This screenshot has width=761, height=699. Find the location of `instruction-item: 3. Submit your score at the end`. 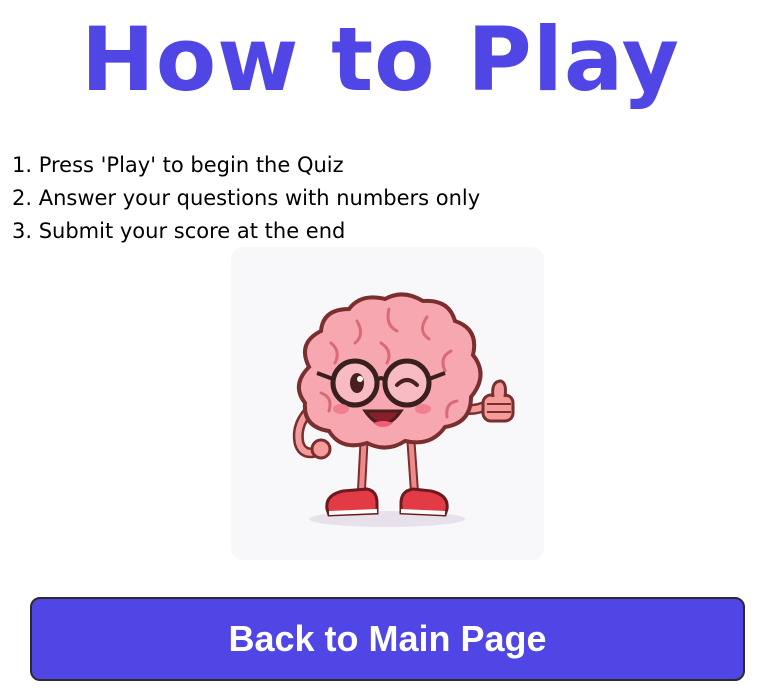

instruction-item: 3. Submit your score at the end is located at coordinates (179, 231).